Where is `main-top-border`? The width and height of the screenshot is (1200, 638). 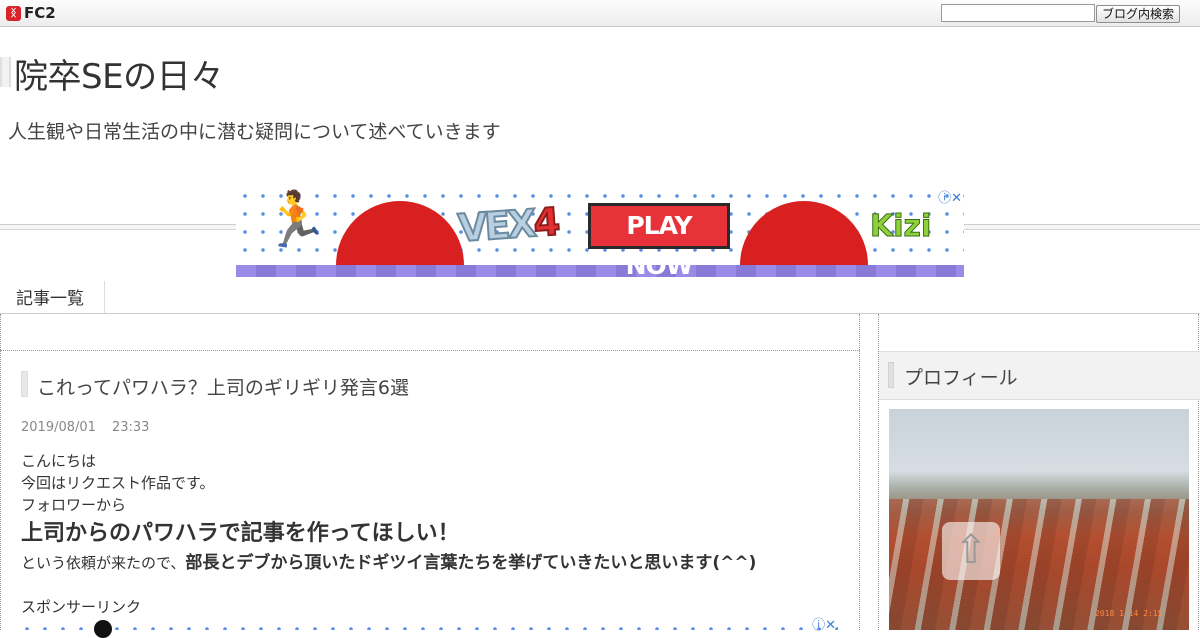 main-top-border is located at coordinates (430, 350).